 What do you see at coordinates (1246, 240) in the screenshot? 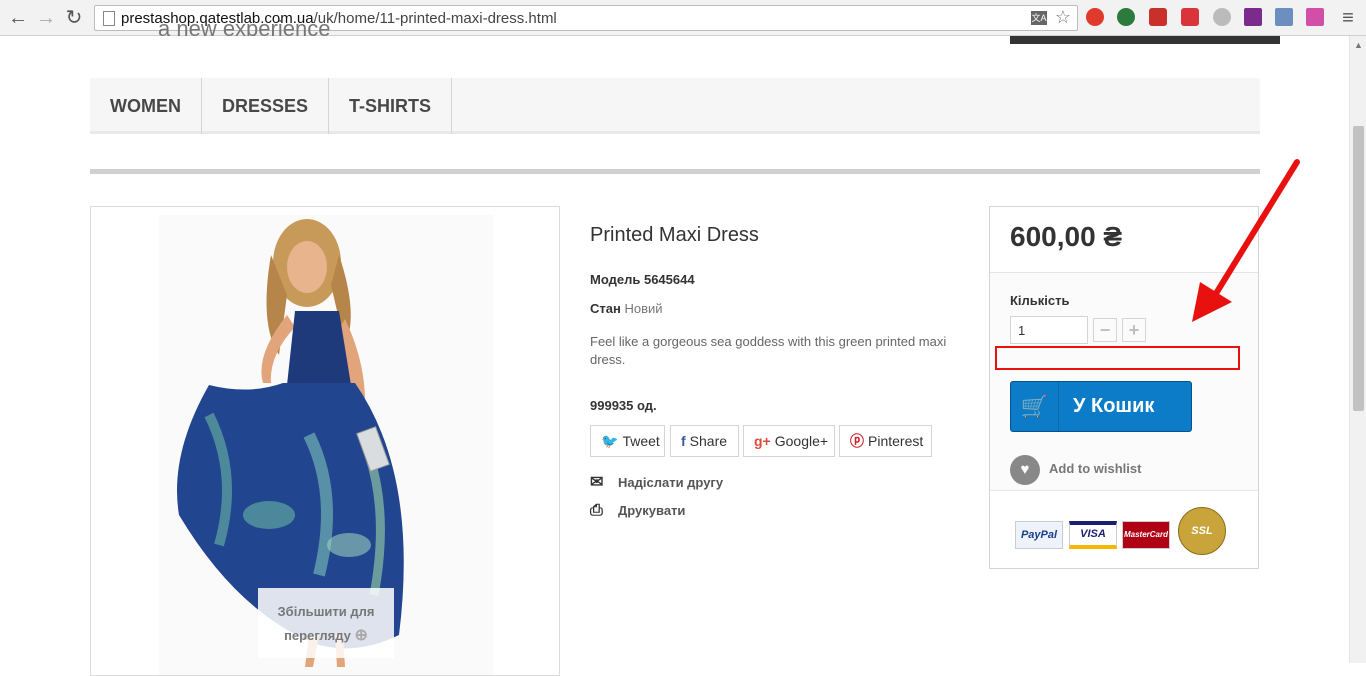
I see `annotation-arrow-icon` at bounding box center [1246, 240].